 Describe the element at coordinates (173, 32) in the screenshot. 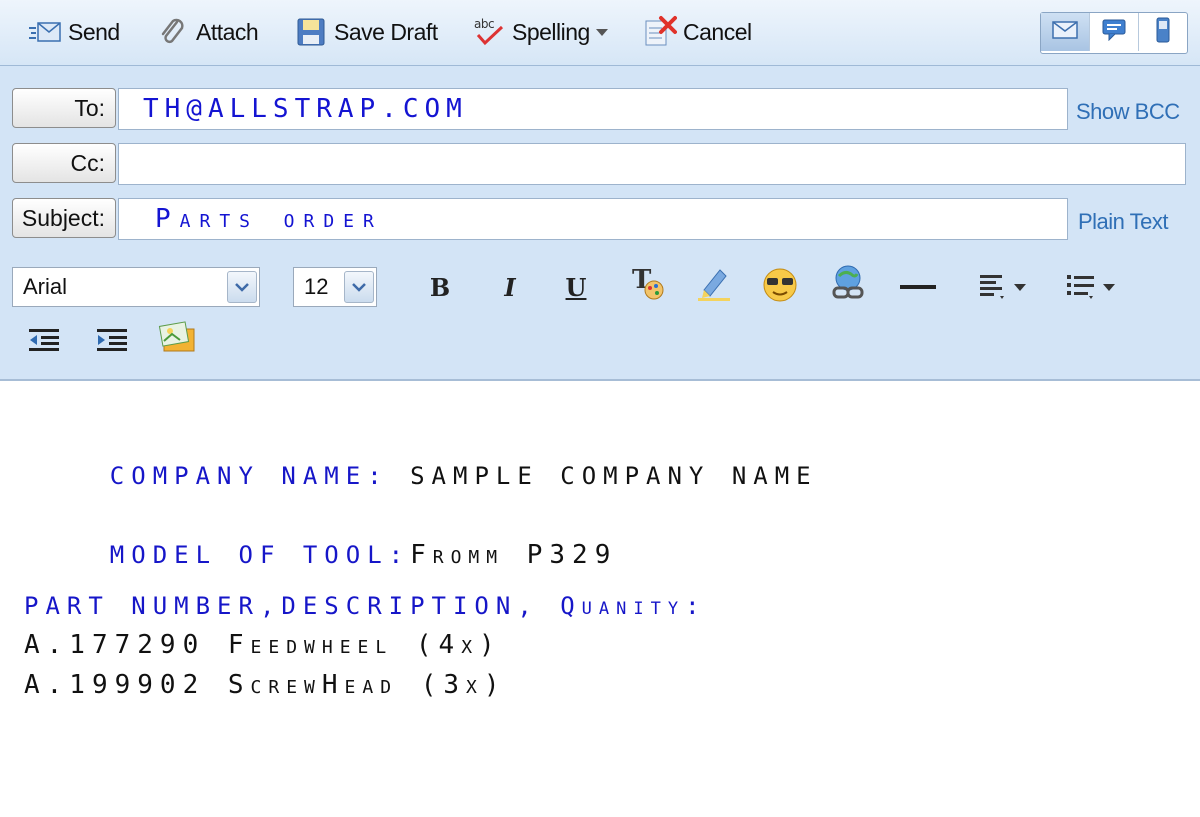

I see `paperclip-icon` at that location.